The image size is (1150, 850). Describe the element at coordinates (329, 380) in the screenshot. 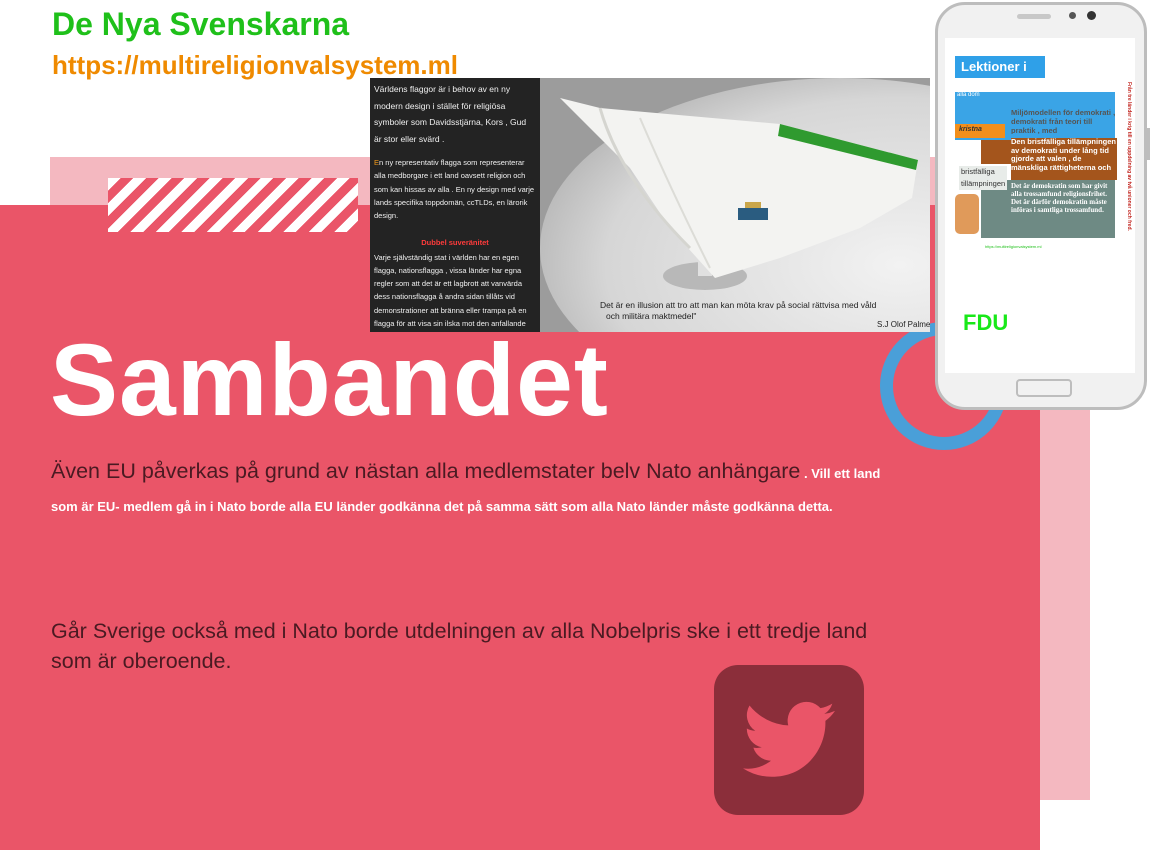

I see `page-heading: Sambandet` at that location.